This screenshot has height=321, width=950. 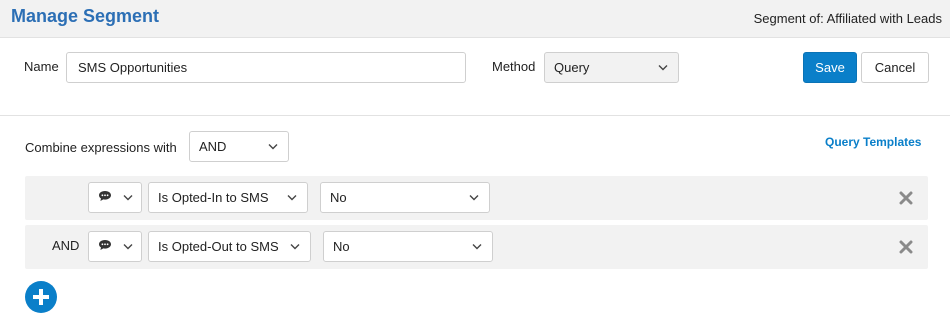 I want to click on row-conjunction: AND, so click(x=66, y=245).